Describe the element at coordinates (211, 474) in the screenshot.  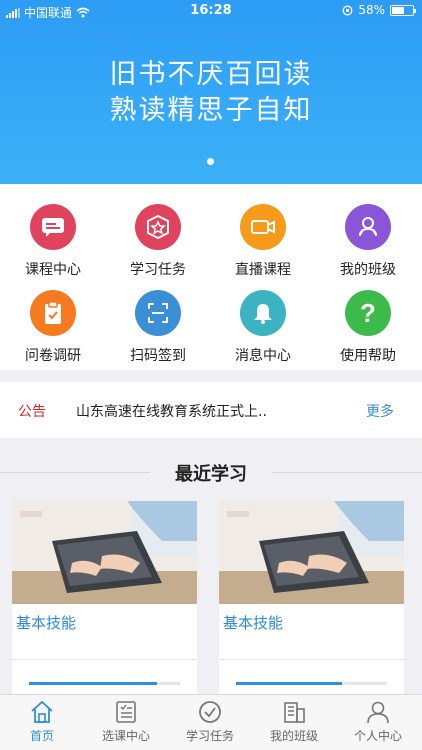
I see `recent-section-title: 最近学习` at that location.